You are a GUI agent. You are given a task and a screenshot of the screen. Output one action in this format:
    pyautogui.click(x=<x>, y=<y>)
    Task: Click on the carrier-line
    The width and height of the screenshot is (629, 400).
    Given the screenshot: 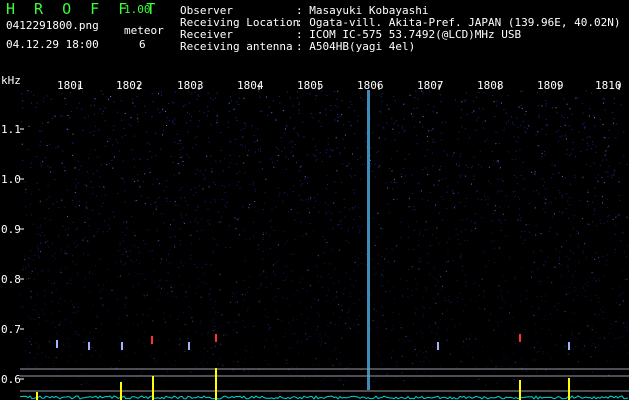 What is the action you would take?
    pyautogui.click(x=368, y=240)
    